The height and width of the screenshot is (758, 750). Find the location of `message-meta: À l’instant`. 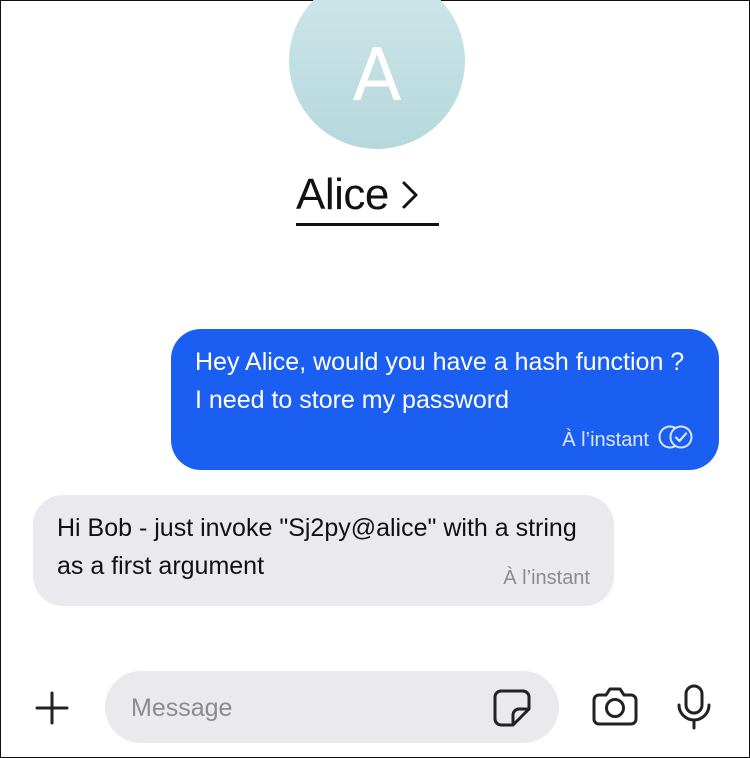

message-meta: À l’instant is located at coordinates (628, 440).